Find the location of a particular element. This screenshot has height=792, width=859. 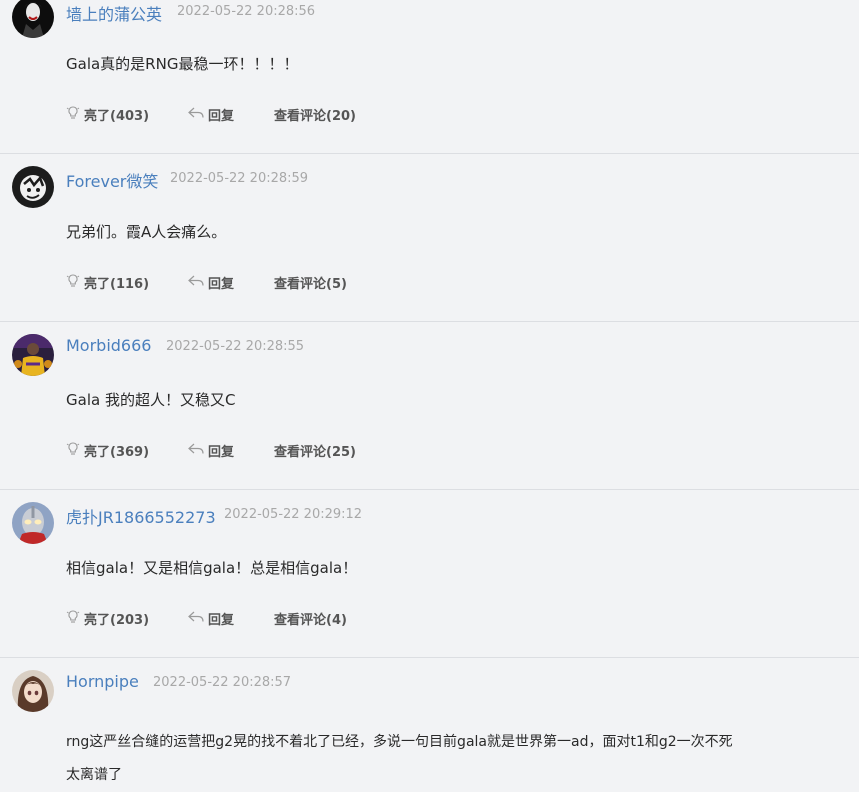

timestamp: 2022-05-22 20:28:59 is located at coordinates (239, 178).